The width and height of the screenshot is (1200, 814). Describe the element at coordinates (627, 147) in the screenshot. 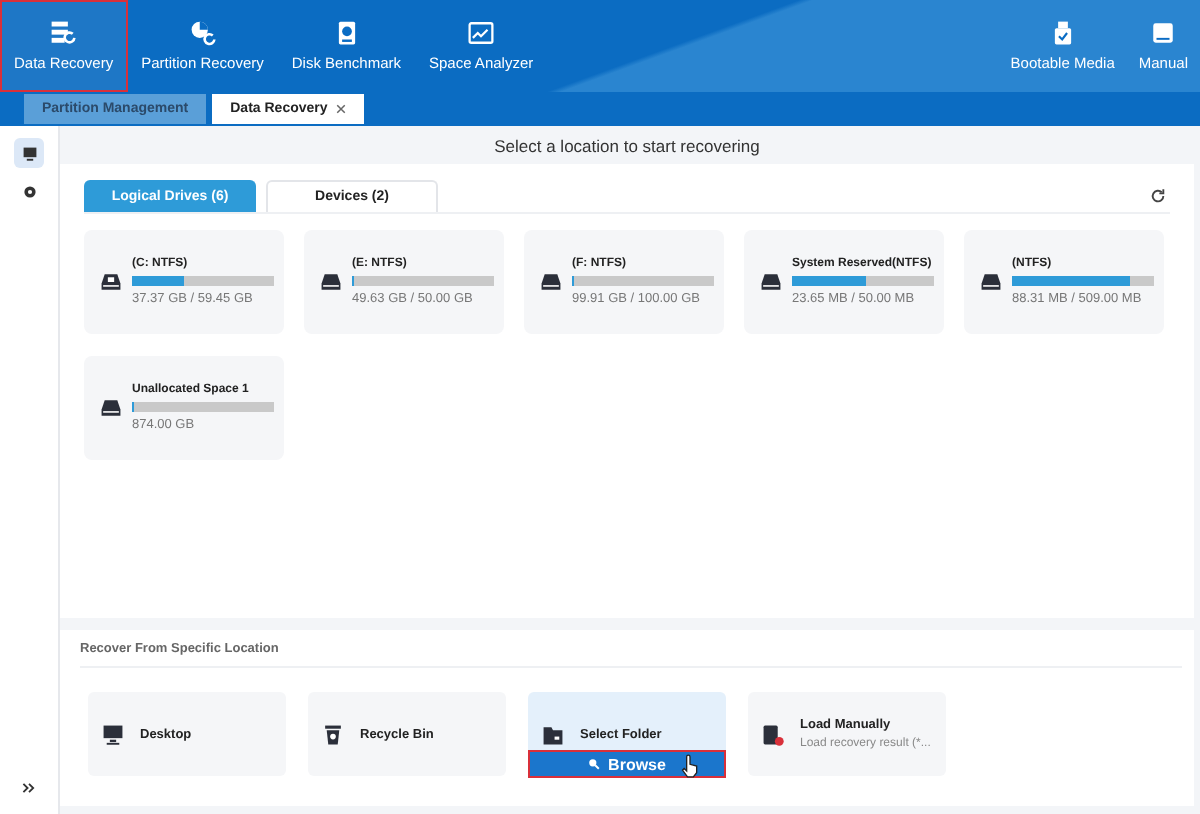

I see `page-heading: Select a location to start recovering` at that location.